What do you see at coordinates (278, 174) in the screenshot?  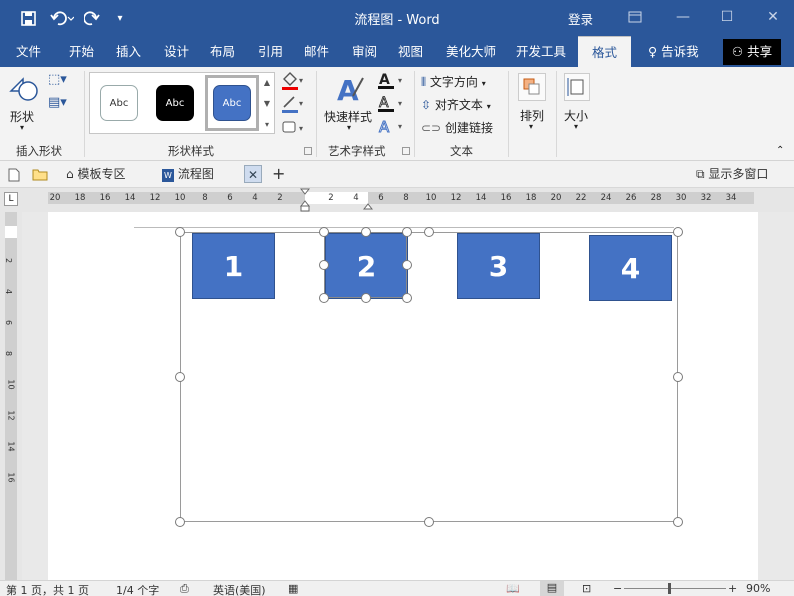 I see `add-tab-icon: +` at bounding box center [278, 174].